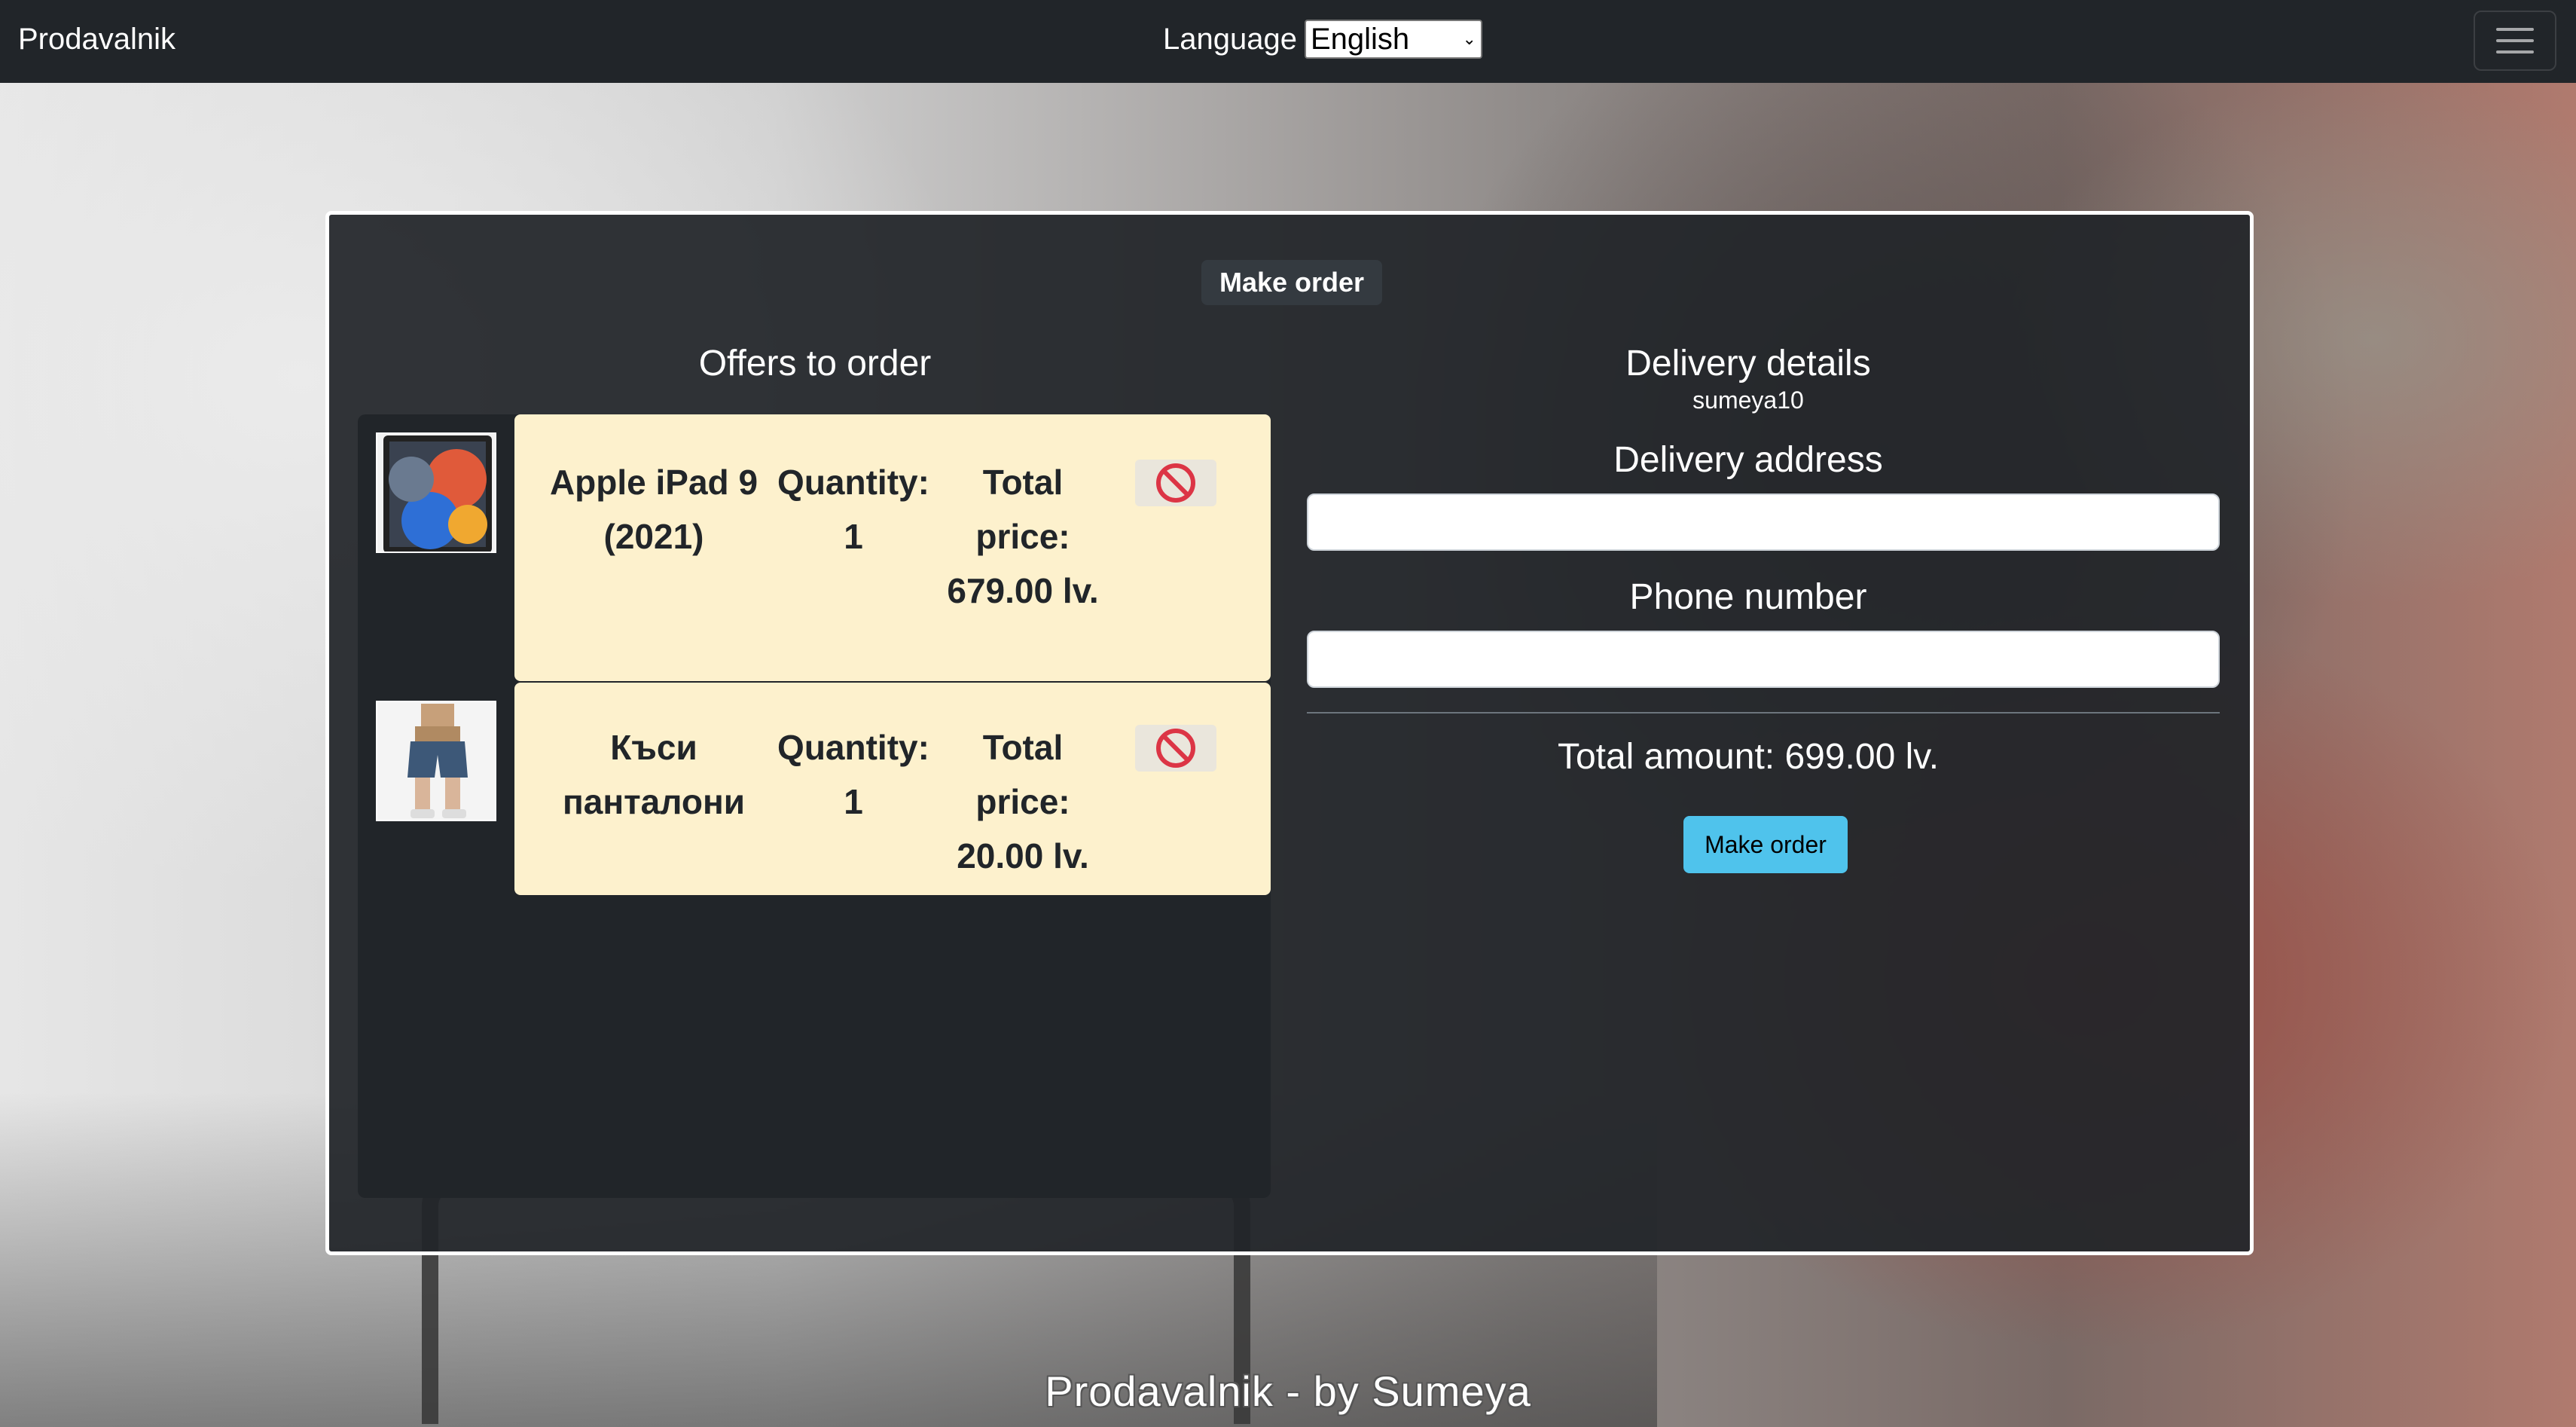  Describe the element at coordinates (1288, 1391) in the screenshot. I see `footer-text: Prodavalnik - by Sumeya` at that location.